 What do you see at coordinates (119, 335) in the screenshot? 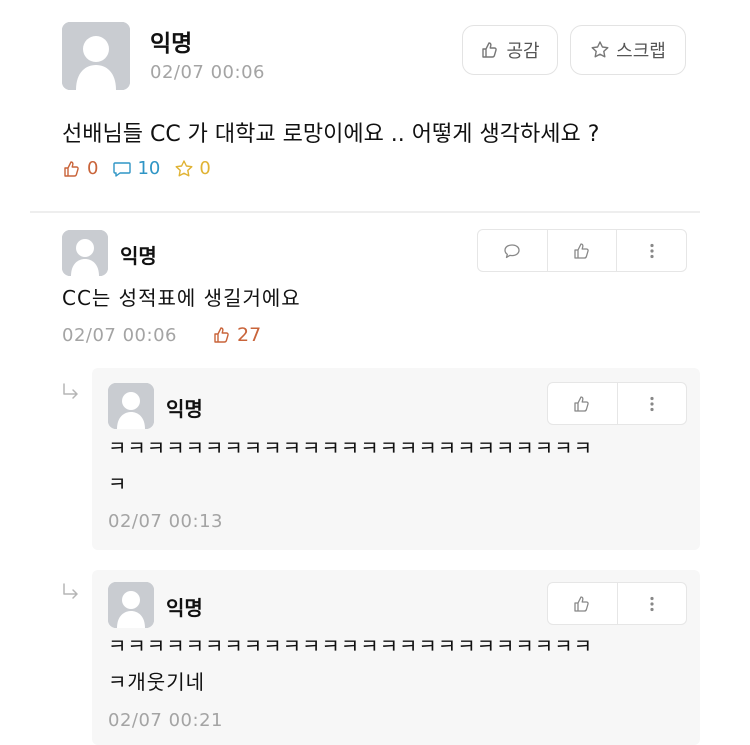
I see `comment-timestamp: 02/07 00:06` at bounding box center [119, 335].